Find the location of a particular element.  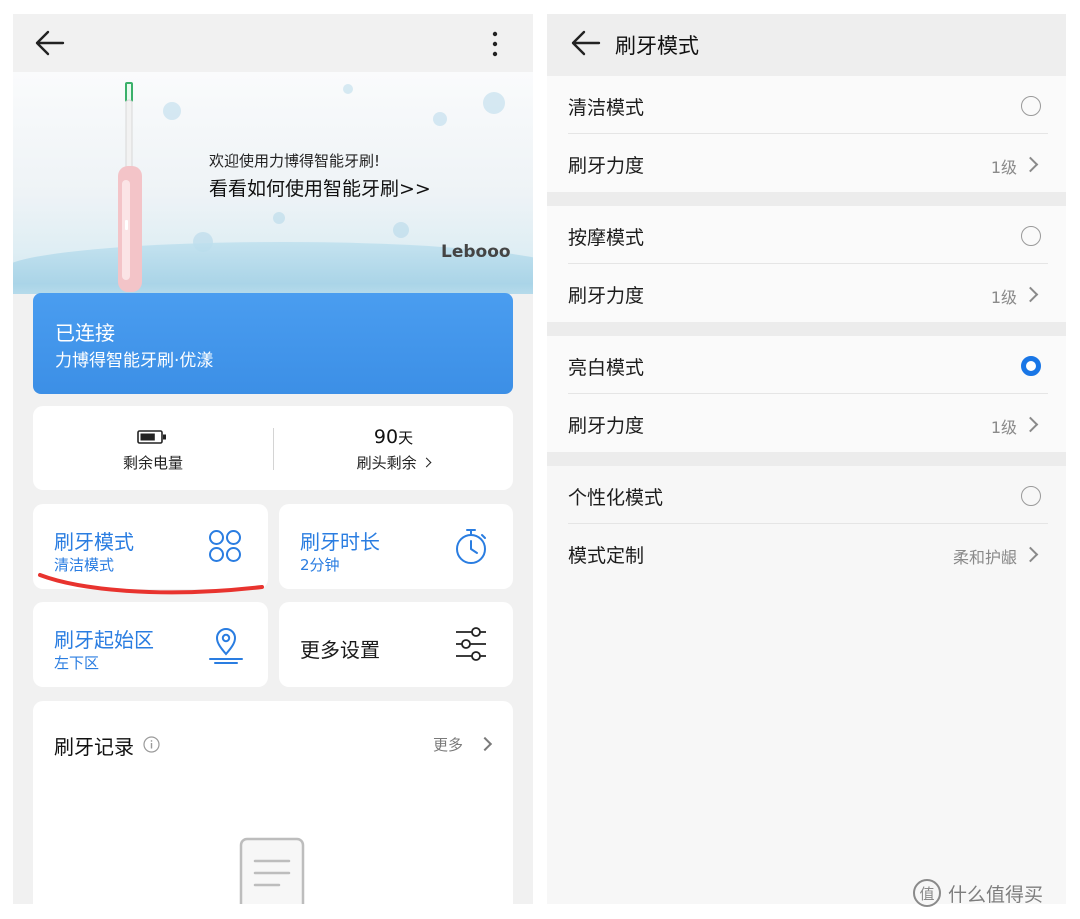

tile-title: 更多设置 is located at coordinates (340, 650).